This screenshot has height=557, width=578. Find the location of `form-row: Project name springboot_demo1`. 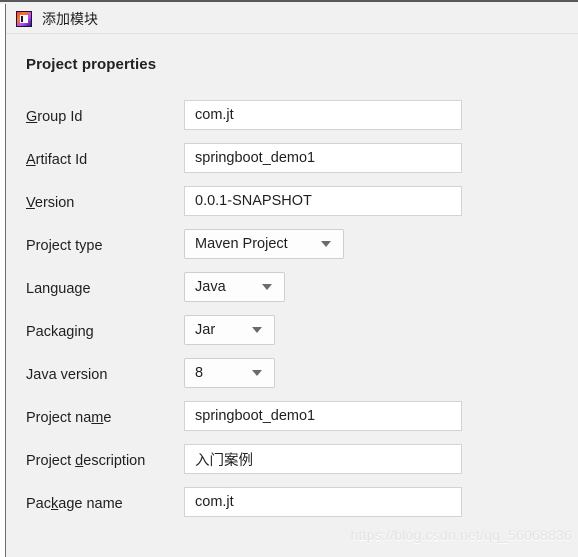

form-row: Project name springboot_demo1 is located at coordinates (292, 422).